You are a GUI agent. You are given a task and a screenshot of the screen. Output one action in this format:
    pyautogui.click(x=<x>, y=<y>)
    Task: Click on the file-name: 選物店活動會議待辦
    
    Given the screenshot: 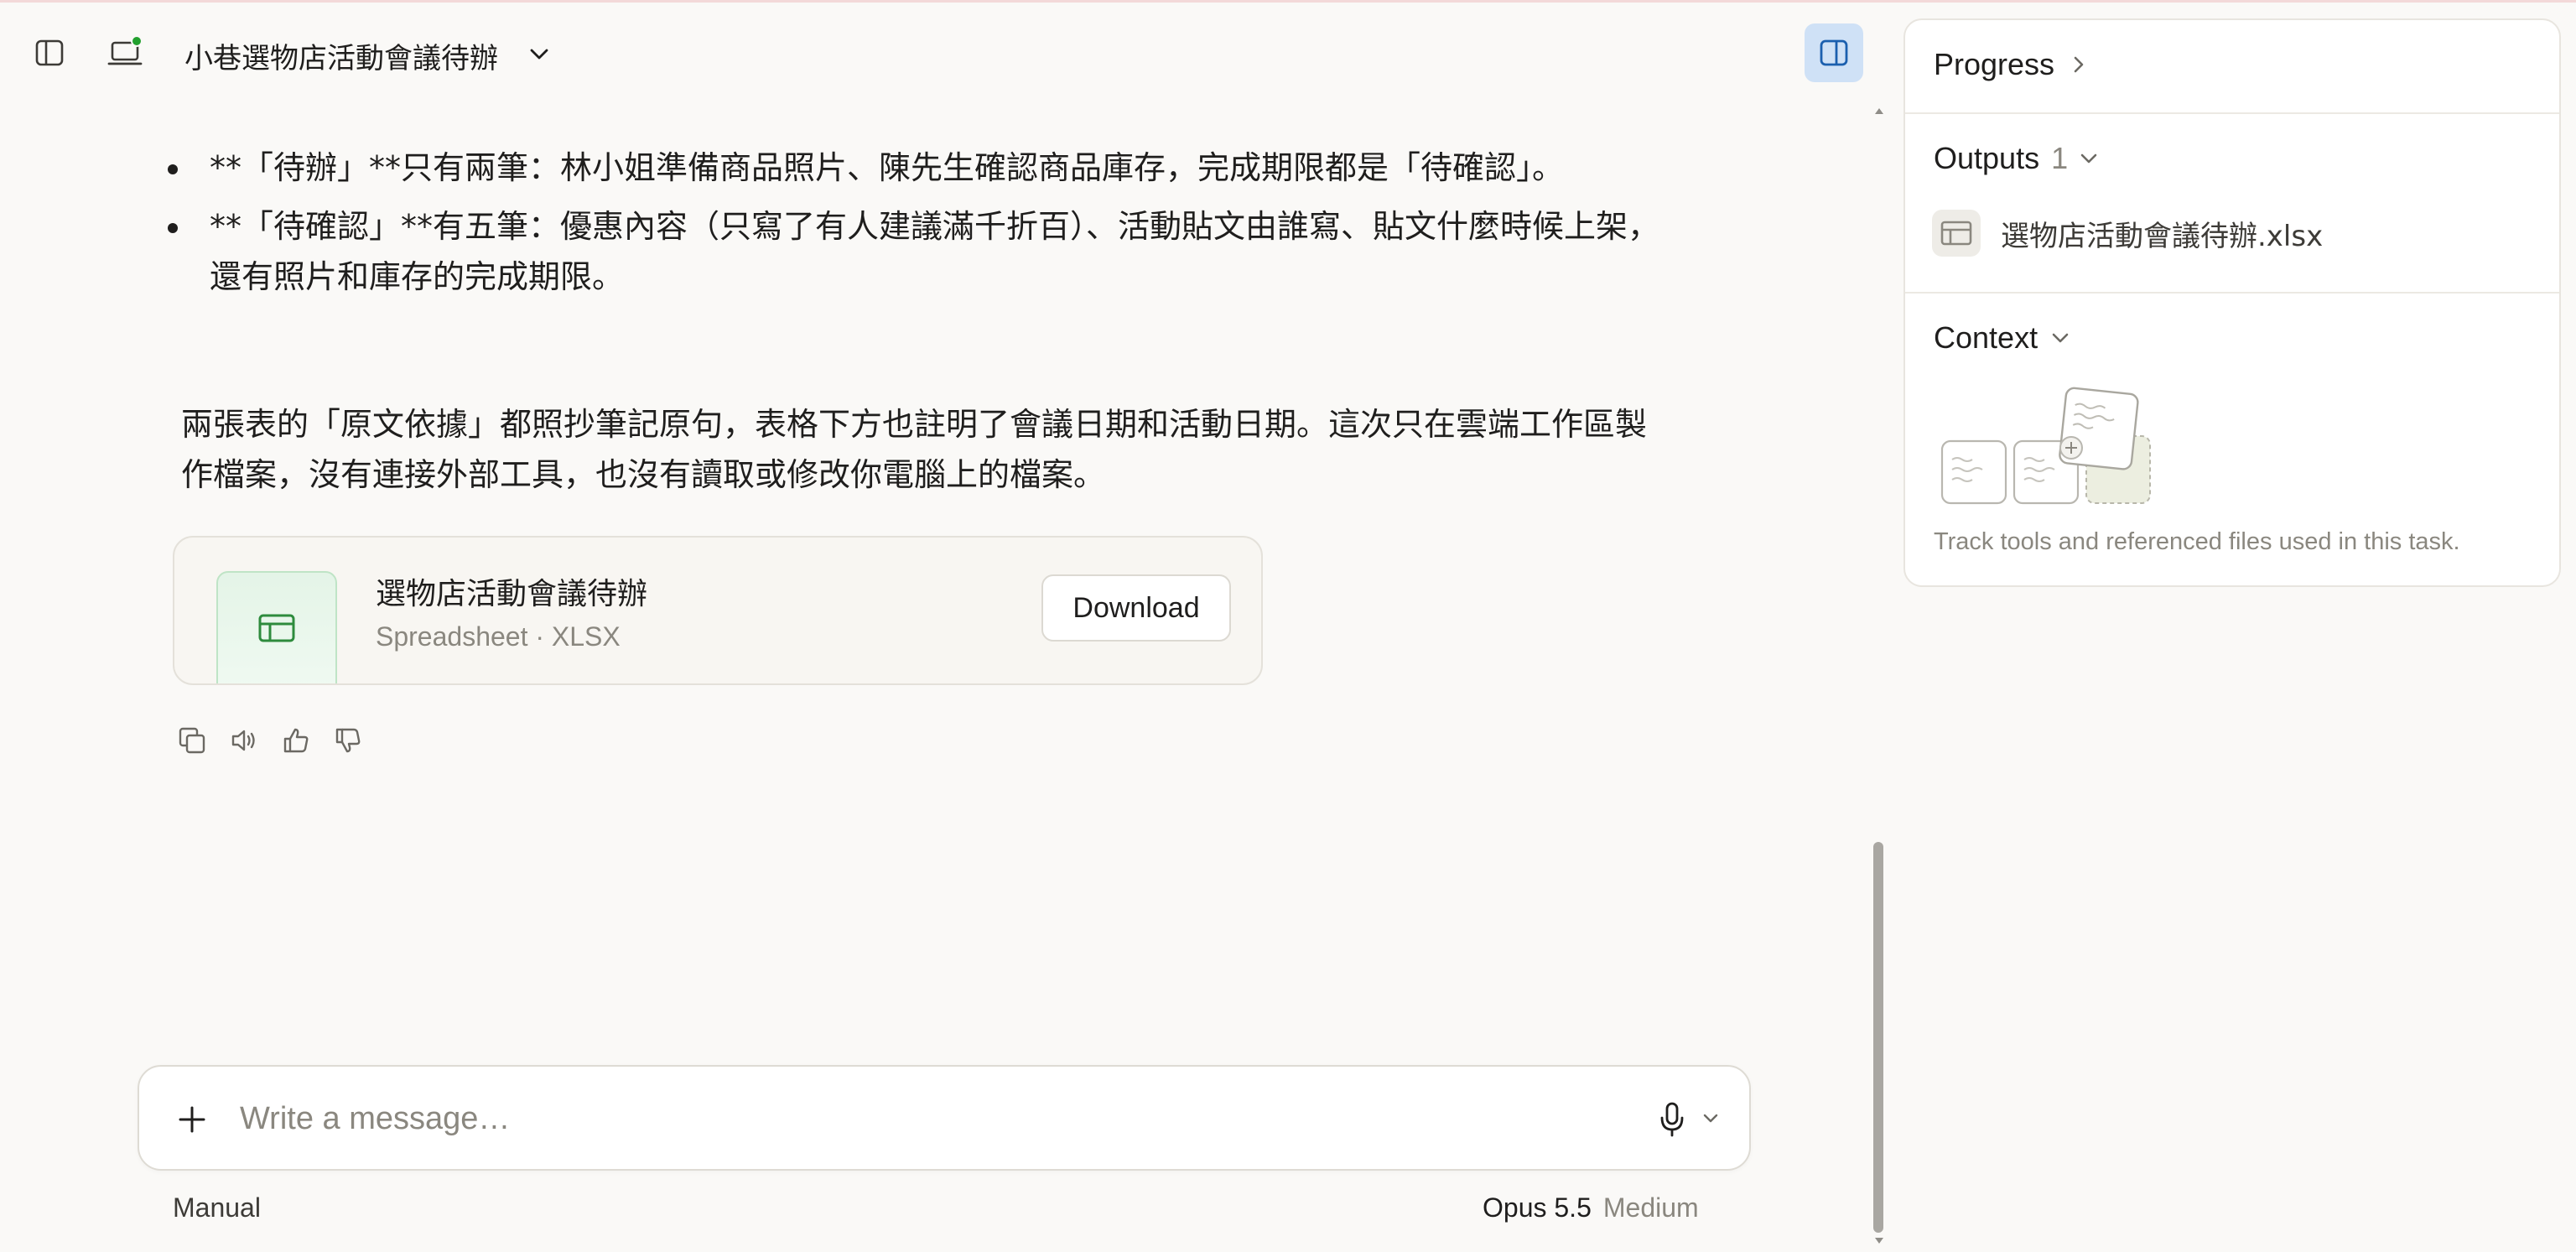 What is the action you would take?
    pyautogui.click(x=512, y=594)
    